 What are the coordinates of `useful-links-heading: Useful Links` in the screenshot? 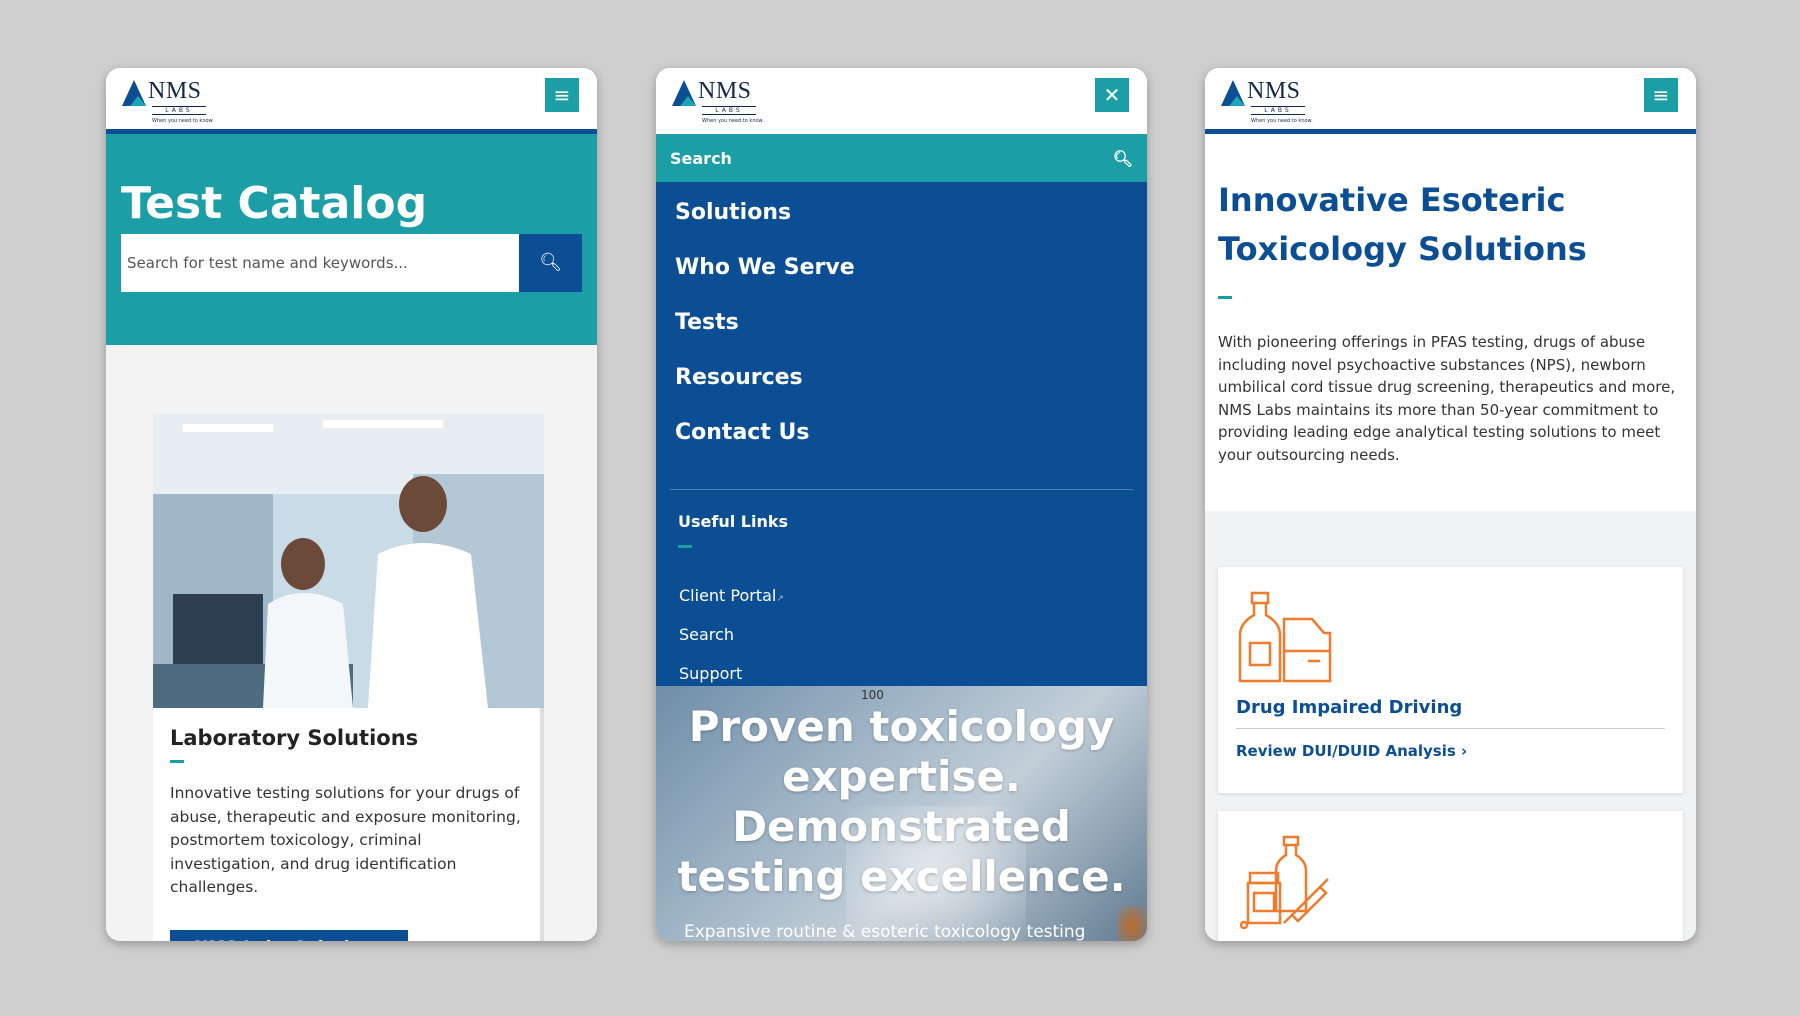 It's located at (733, 521).